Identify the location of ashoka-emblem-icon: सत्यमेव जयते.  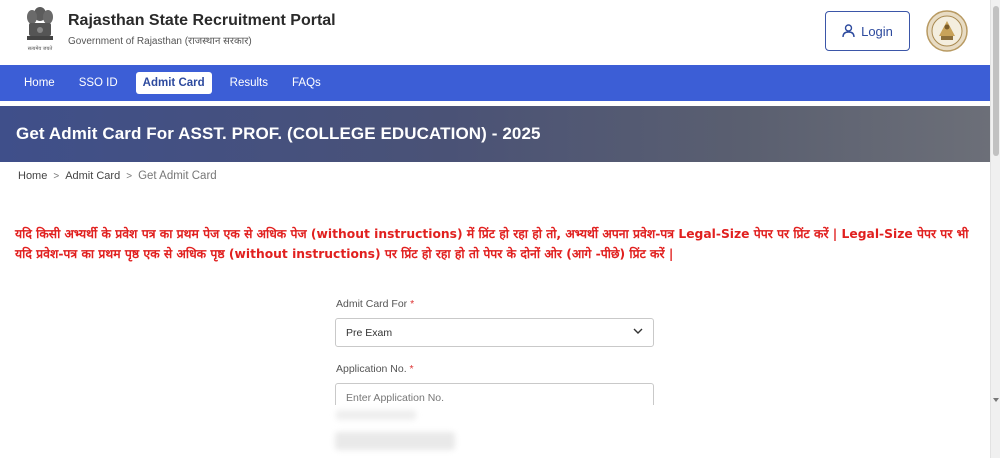
(40, 29).